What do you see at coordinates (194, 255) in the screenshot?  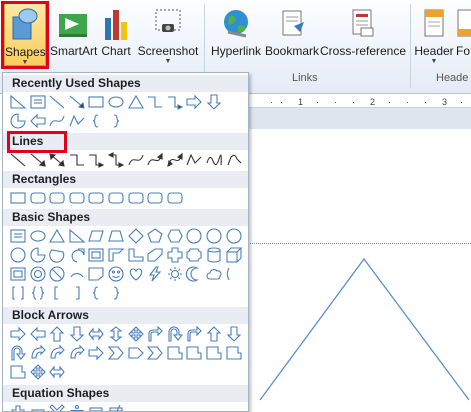 I see `shape-plaque-icon` at bounding box center [194, 255].